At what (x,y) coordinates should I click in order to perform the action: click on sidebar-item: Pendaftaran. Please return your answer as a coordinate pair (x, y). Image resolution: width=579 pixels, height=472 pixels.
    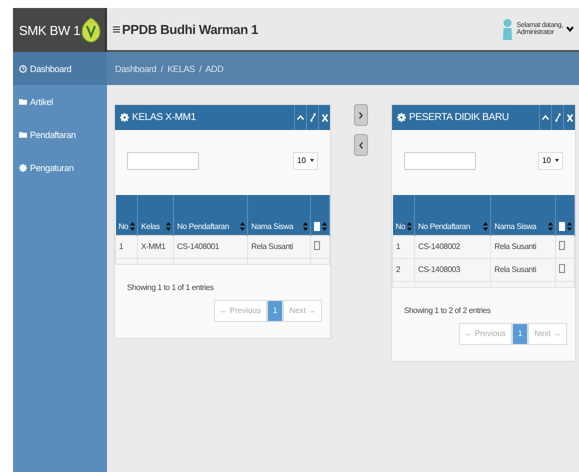
    Looking at the image, I should click on (60, 134).